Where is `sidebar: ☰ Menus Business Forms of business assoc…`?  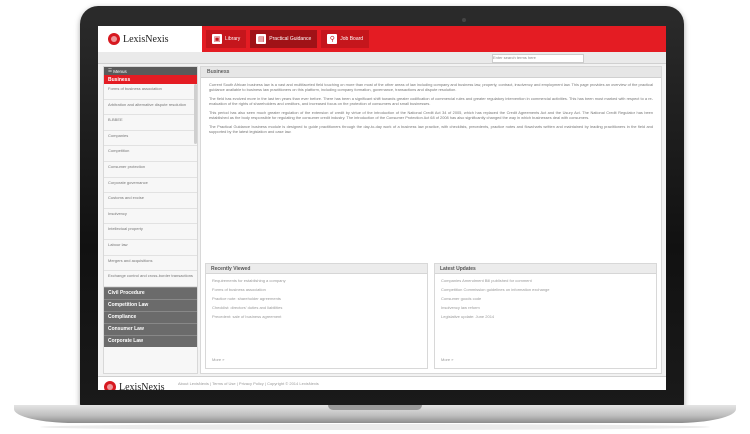
sidebar: ☰ Menus Business Forms of business assoc… is located at coordinates (150, 220).